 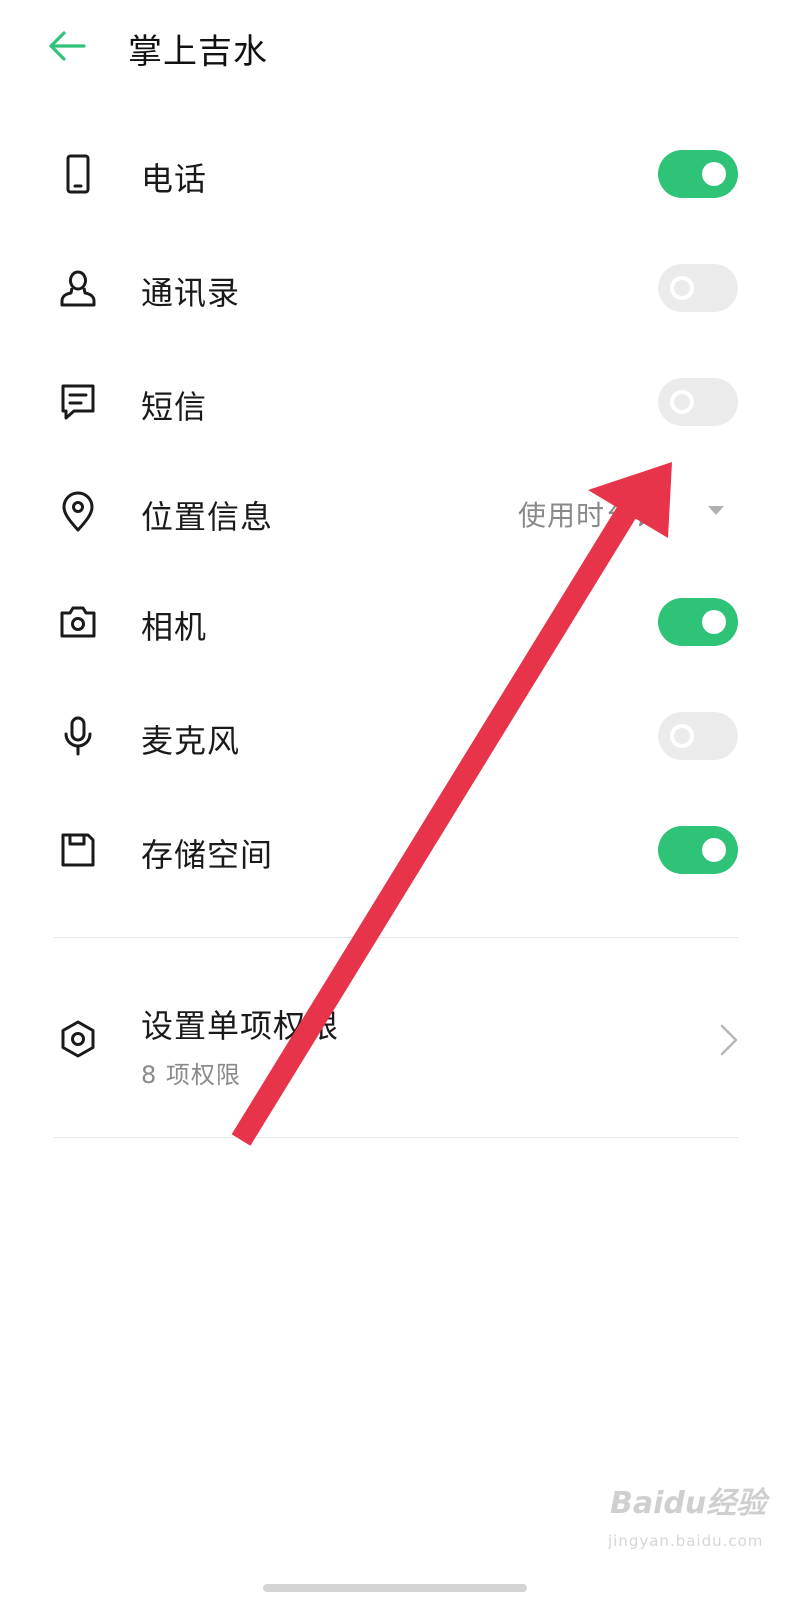 What do you see at coordinates (698, 288) in the screenshot?
I see `contacts-toggle` at bounding box center [698, 288].